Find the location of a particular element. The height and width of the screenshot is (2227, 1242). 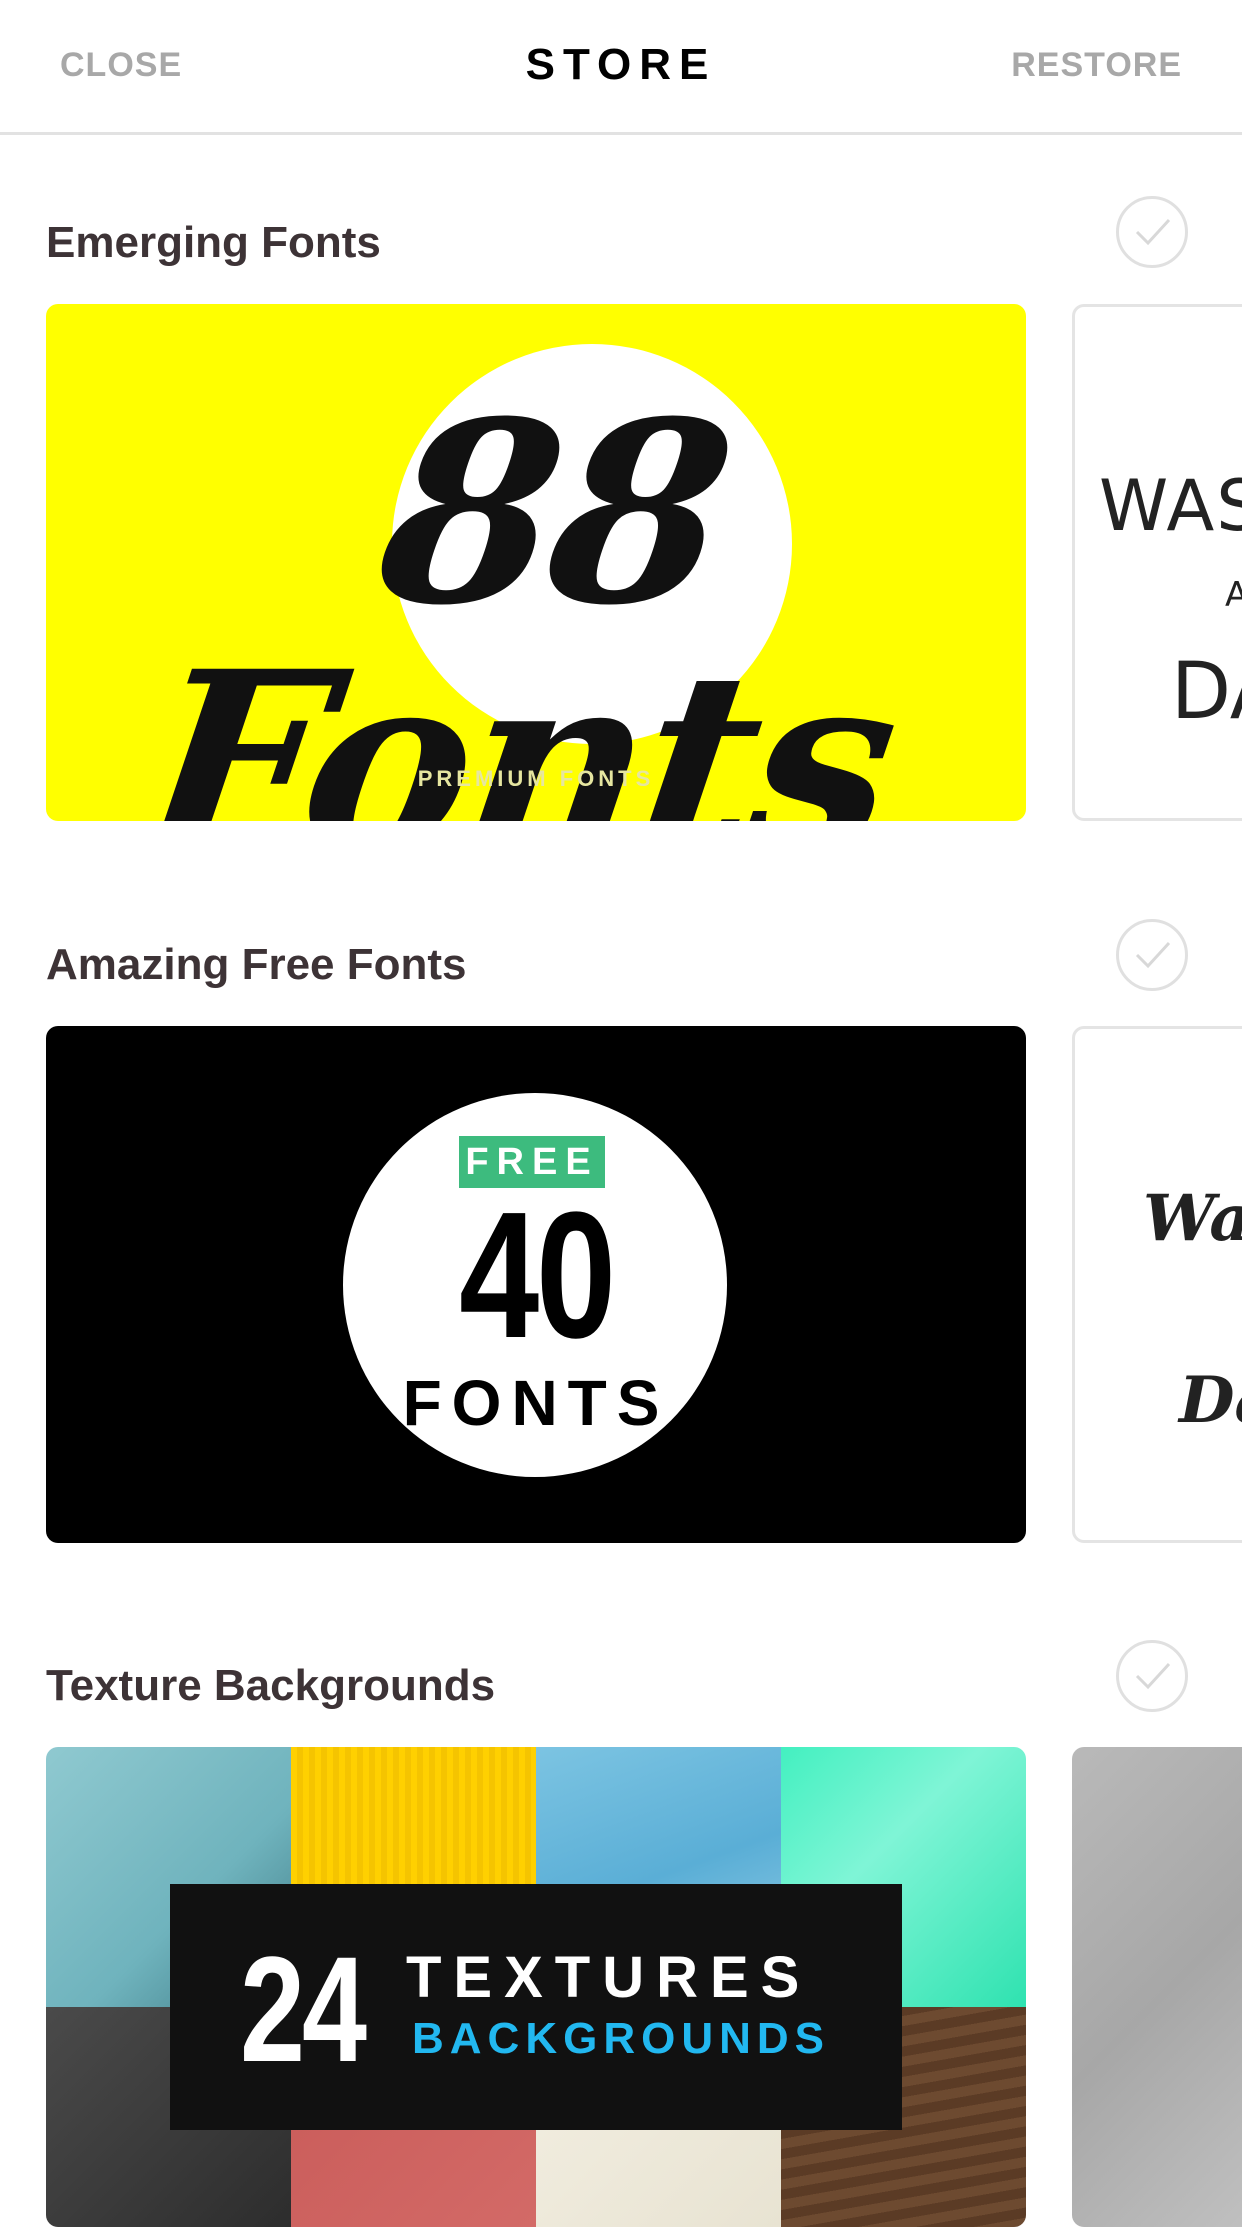

peek-line: Da is located at coordinates (1210, 1400).